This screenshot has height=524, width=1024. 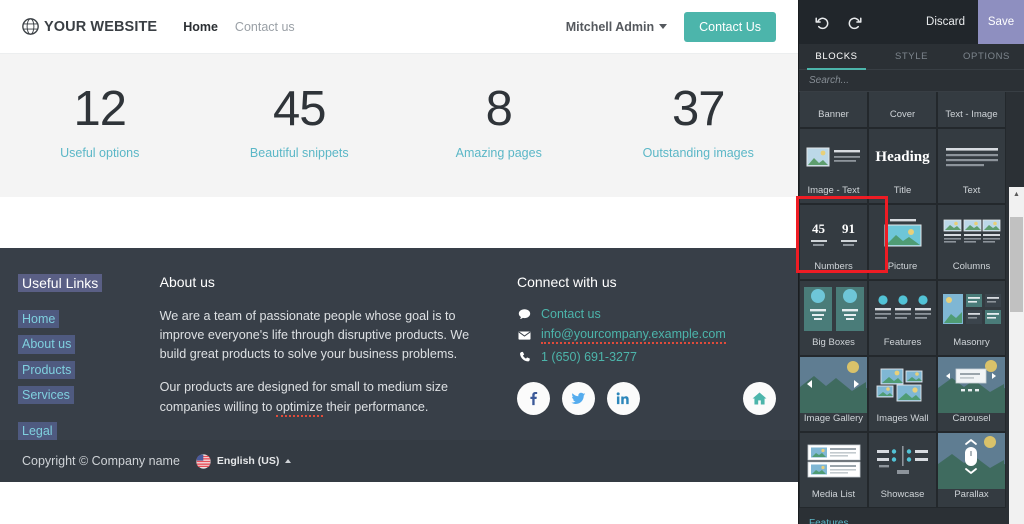 What do you see at coordinates (533, 398) in the screenshot?
I see `facebook-button` at bounding box center [533, 398].